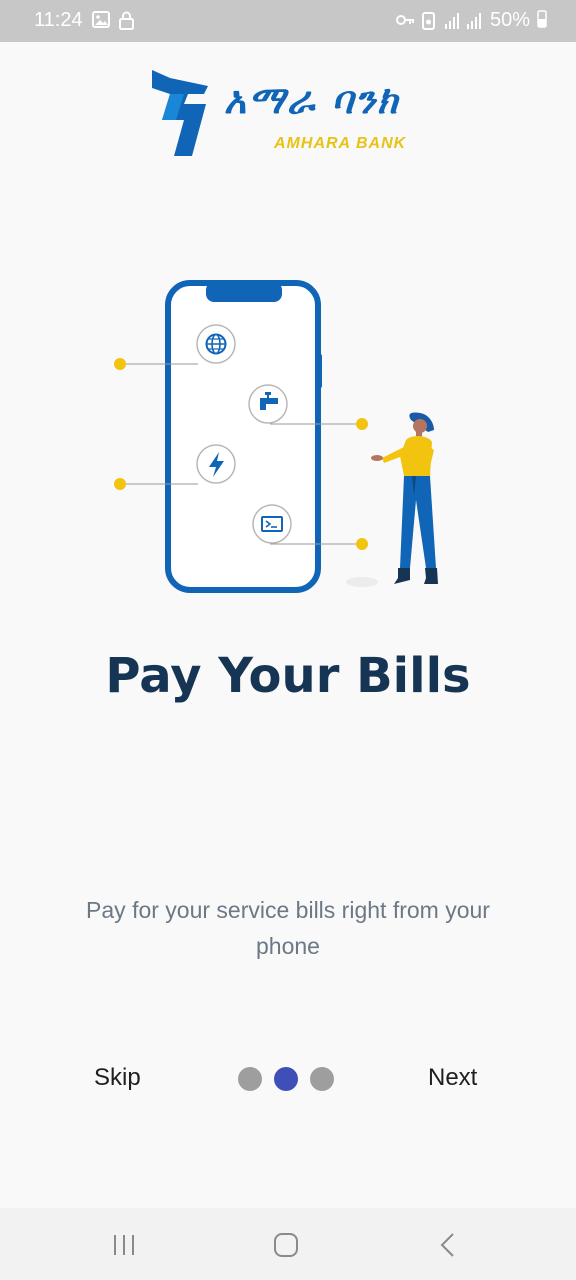  Describe the element at coordinates (288, 676) in the screenshot. I see `page-title: Pay Your Bills` at that location.